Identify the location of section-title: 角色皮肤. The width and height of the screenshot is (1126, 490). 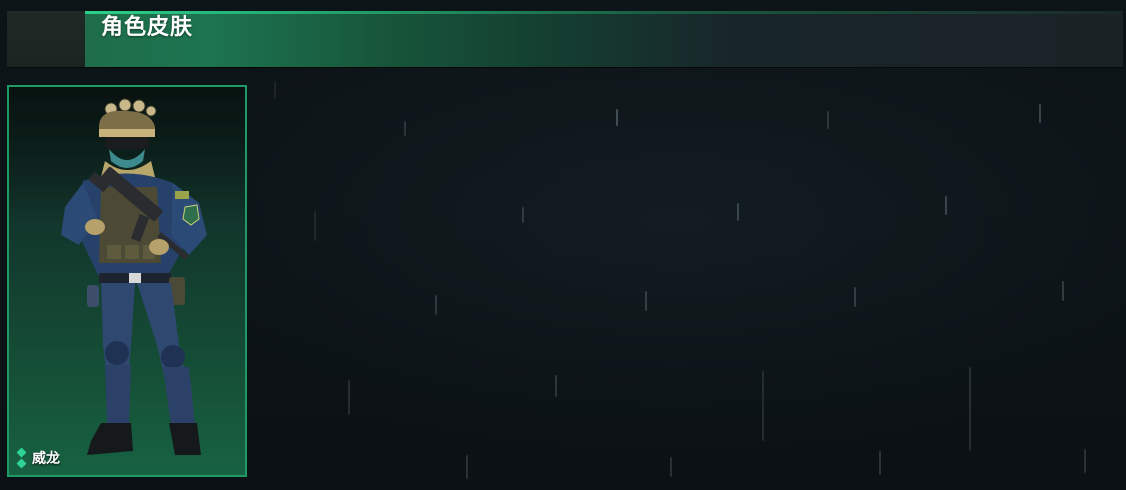
(147, 27).